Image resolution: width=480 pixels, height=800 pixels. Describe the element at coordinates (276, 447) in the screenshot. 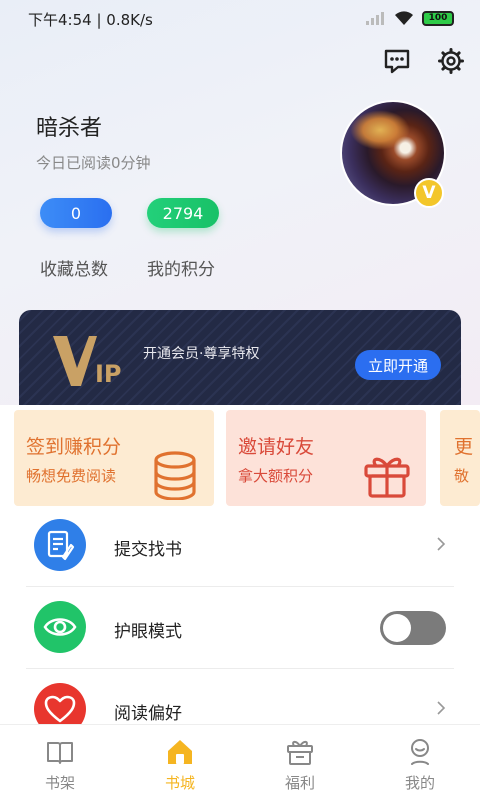

I see `promo-title: 邀请好友` at that location.